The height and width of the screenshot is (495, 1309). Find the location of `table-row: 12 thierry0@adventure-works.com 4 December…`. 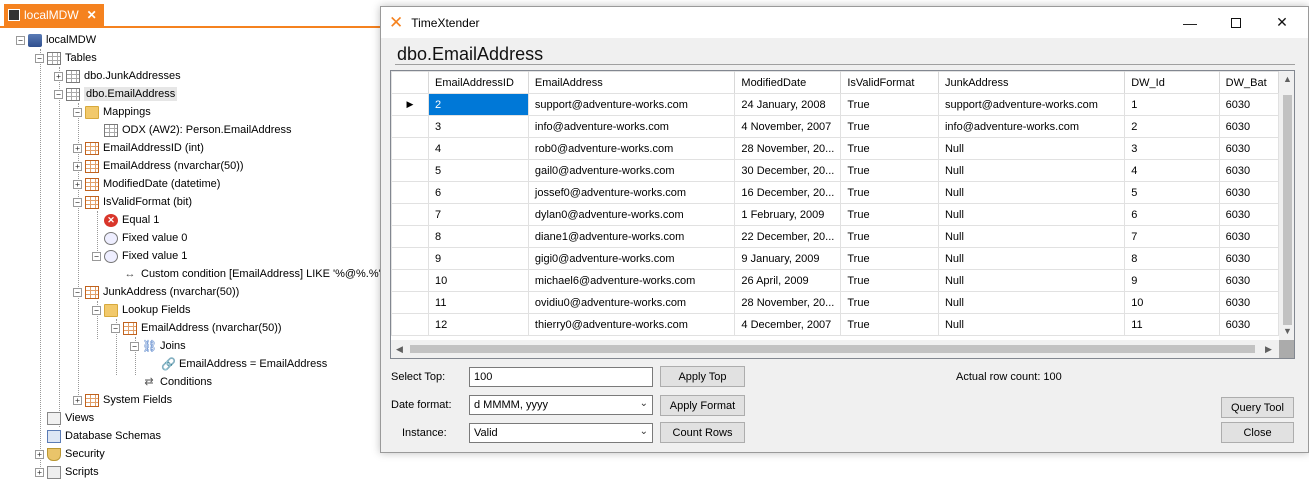

table-row: 12 thierry0@adventure-works.com 4 December… is located at coordinates (835, 324).